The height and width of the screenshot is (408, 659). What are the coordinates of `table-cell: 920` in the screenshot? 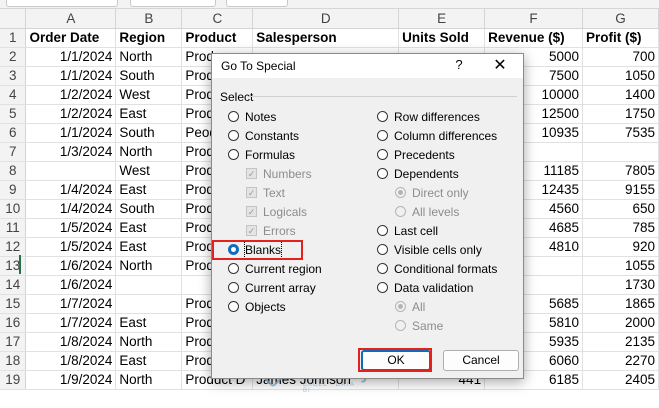 It's located at (620, 247).